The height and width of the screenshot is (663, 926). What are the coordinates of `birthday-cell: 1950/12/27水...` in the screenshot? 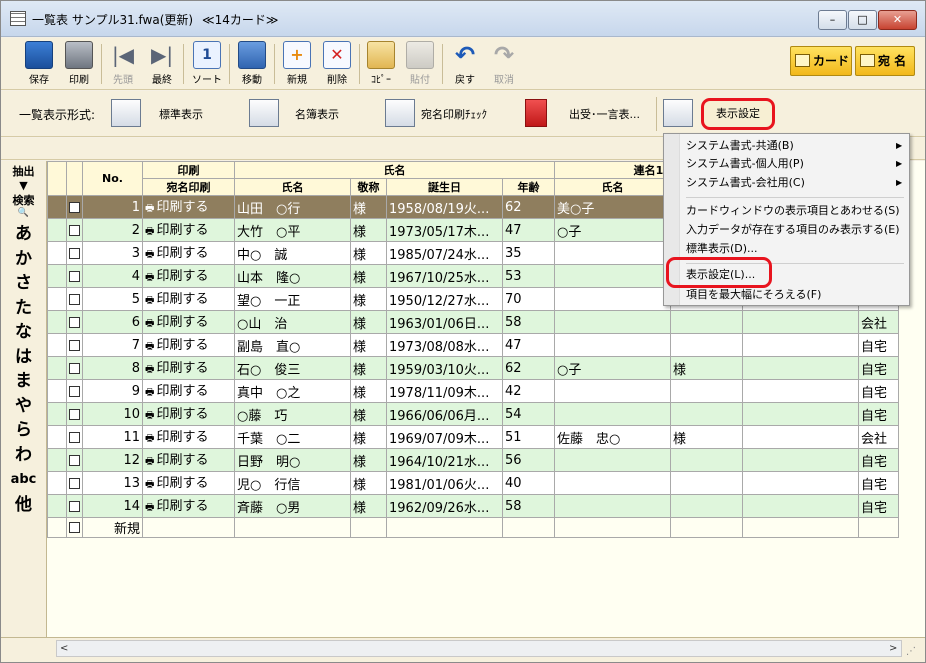 It's located at (444, 299).